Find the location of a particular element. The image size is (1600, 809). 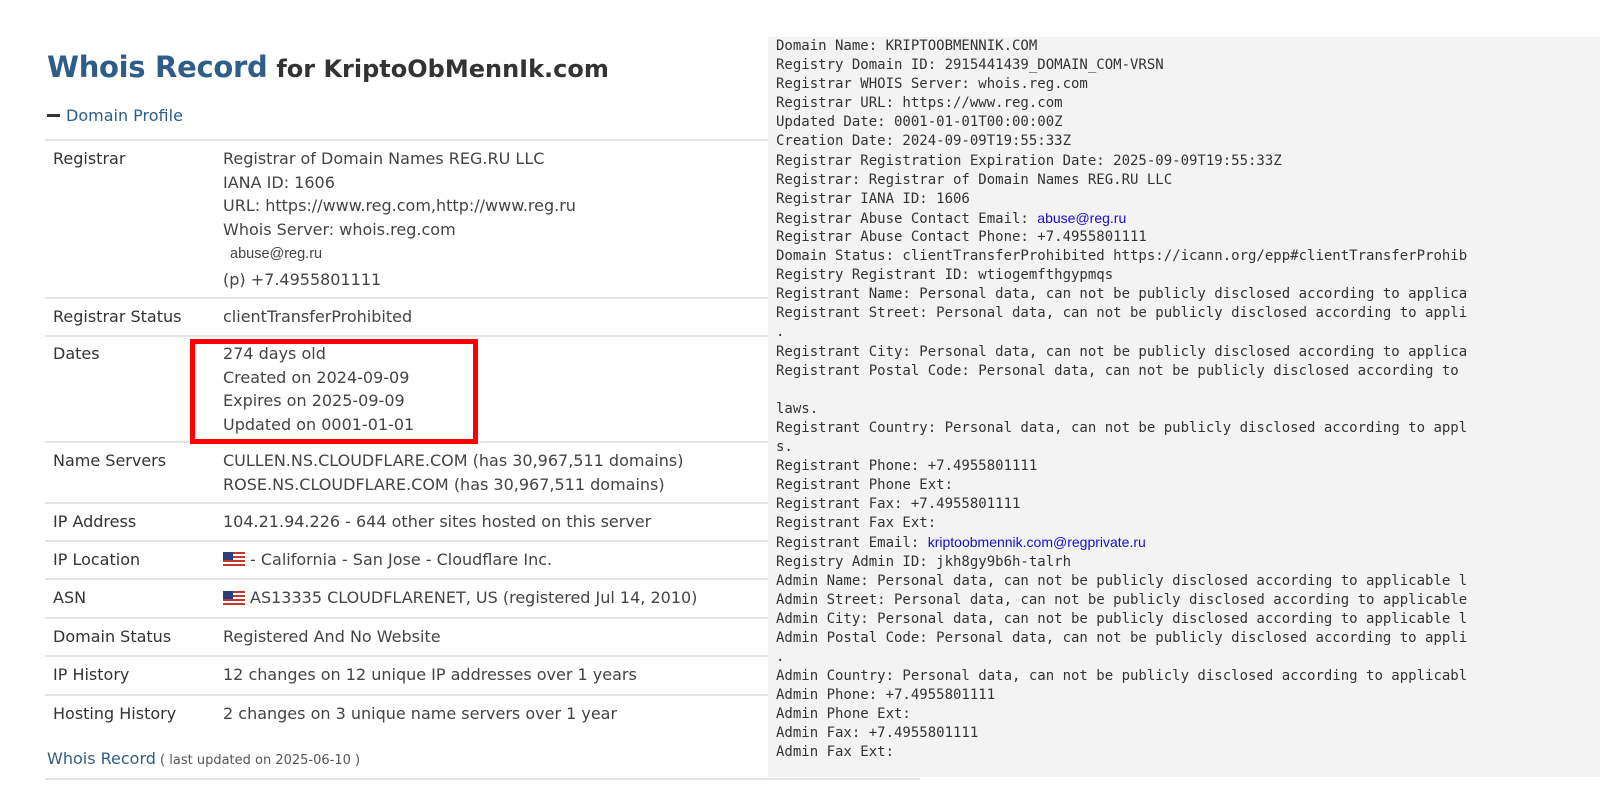

raw-whois-line: Admin Phone Ext: is located at coordinates (1188, 714).